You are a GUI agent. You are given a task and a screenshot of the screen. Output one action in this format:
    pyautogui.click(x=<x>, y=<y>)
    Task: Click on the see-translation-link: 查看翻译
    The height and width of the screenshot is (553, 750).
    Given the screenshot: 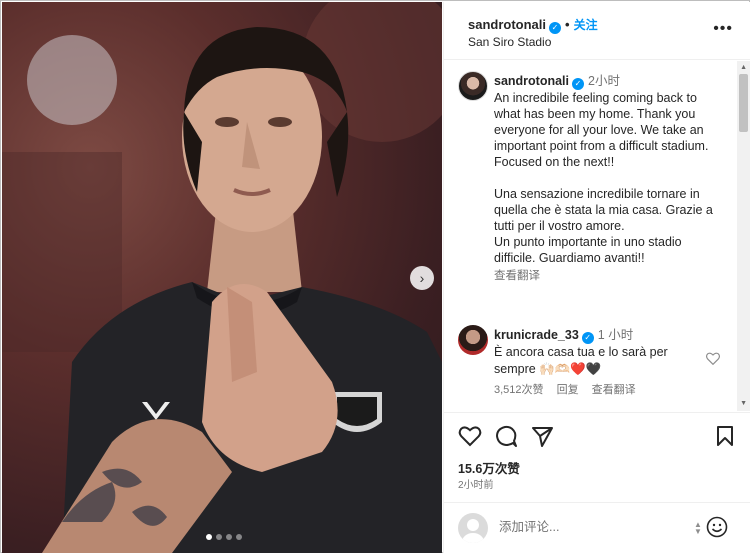 What is the action you would take?
    pyautogui.click(x=610, y=276)
    